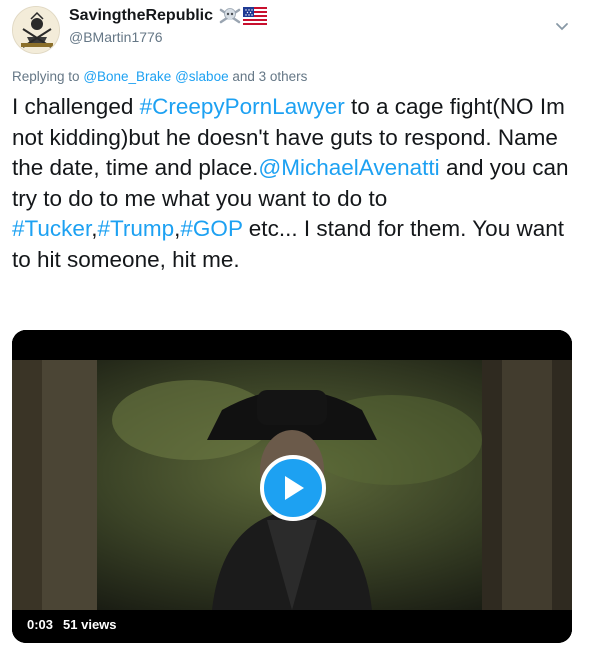 The height and width of the screenshot is (646, 594). Describe the element at coordinates (141, 15) in the screenshot. I see `display-name-text: SavingtheRepublic` at that location.